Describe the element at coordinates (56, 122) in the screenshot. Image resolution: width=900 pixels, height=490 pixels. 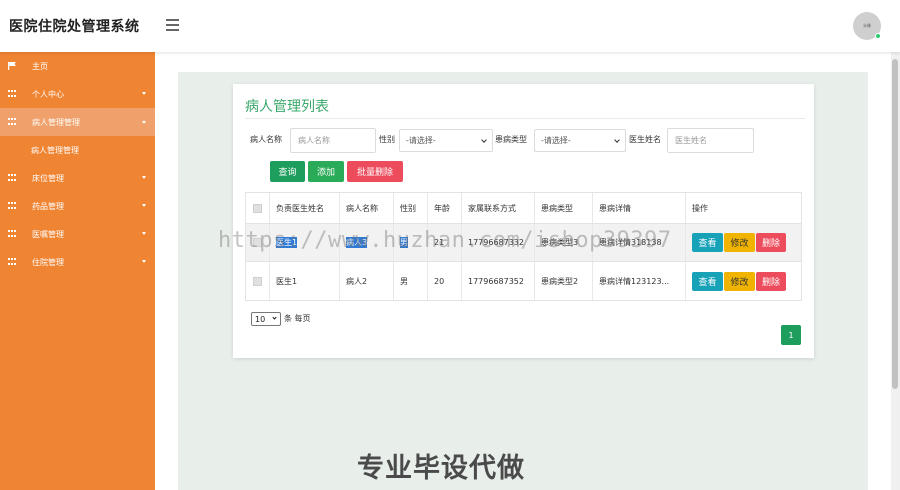
I see `sidebar-item-label: 病人管理管理` at that location.